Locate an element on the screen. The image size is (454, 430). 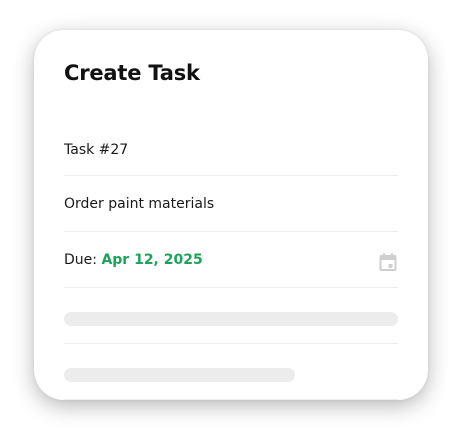
dialog-title: Create Task is located at coordinates (132, 73).